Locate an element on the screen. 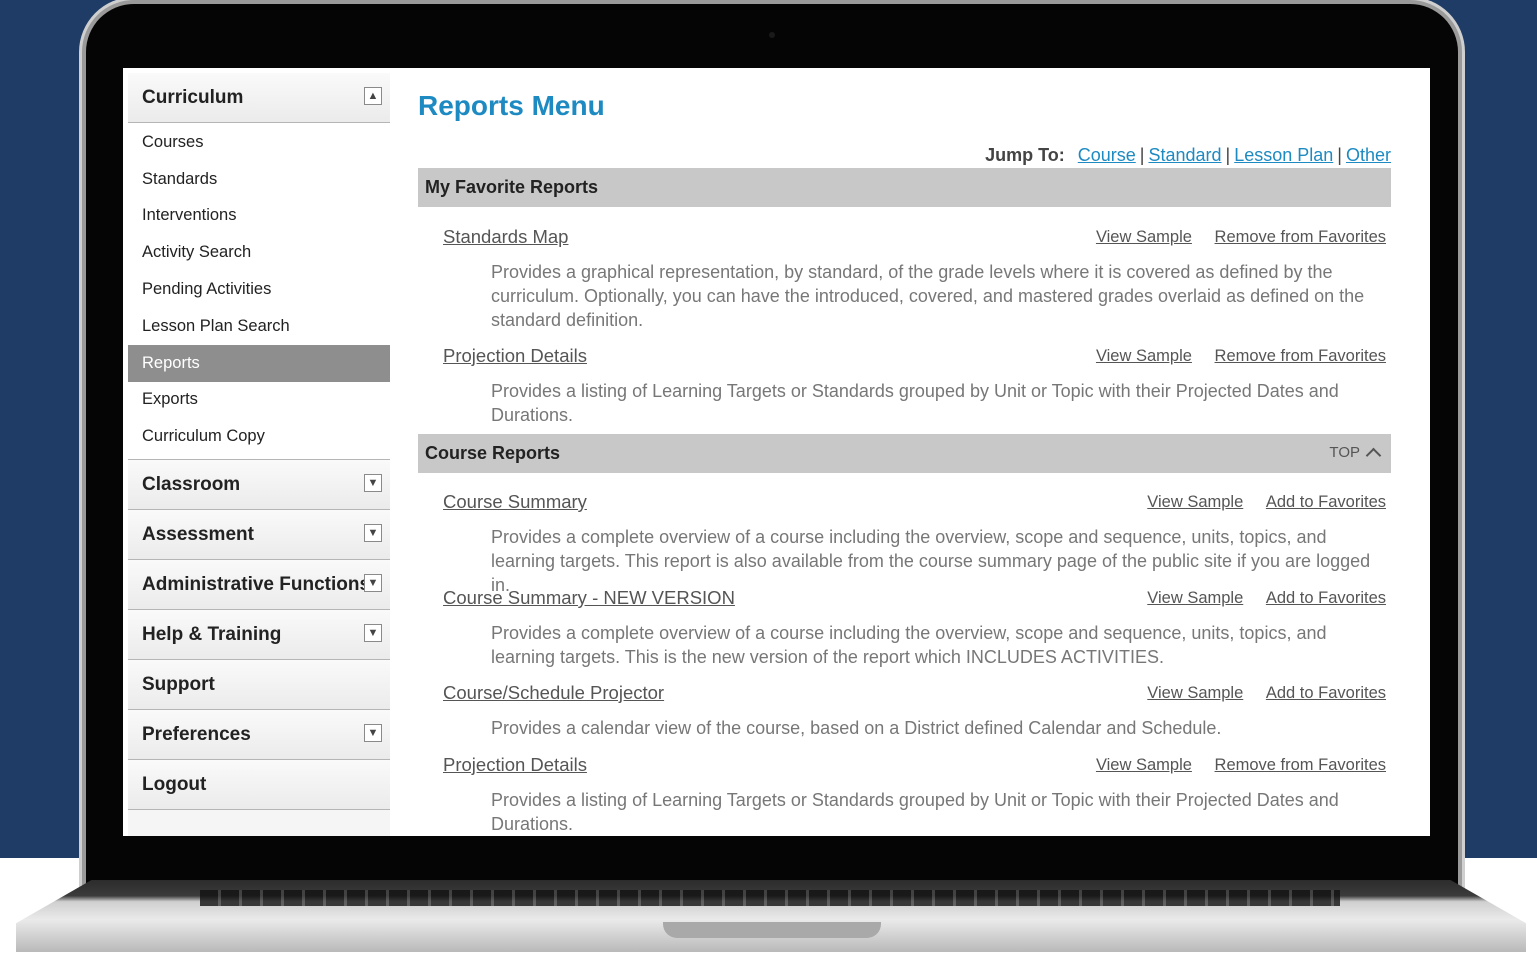  sidebar-item-lesson-plan-search: Lesson Plan Search is located at coordinates (259, 326).